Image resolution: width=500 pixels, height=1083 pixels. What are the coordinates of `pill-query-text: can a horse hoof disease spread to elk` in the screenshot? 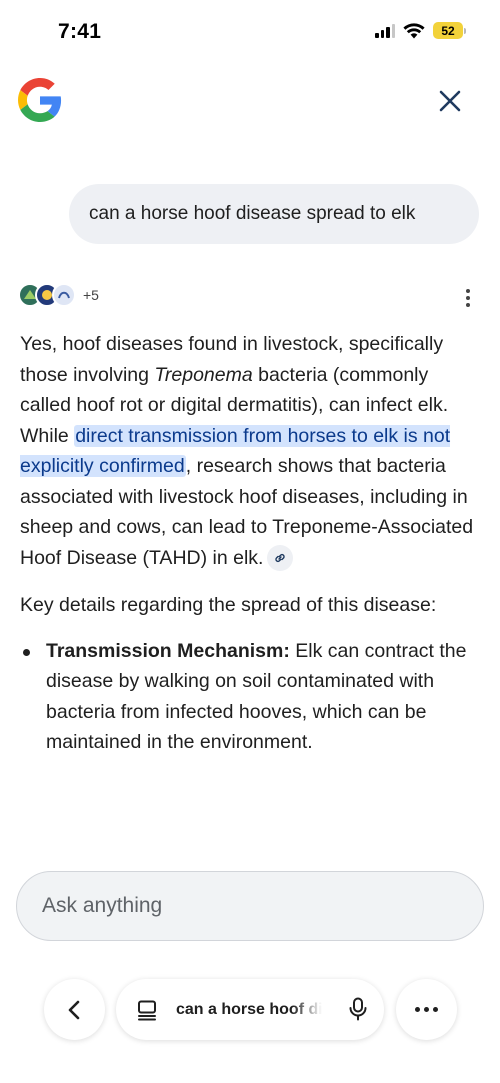 It's located at (249, 1009).